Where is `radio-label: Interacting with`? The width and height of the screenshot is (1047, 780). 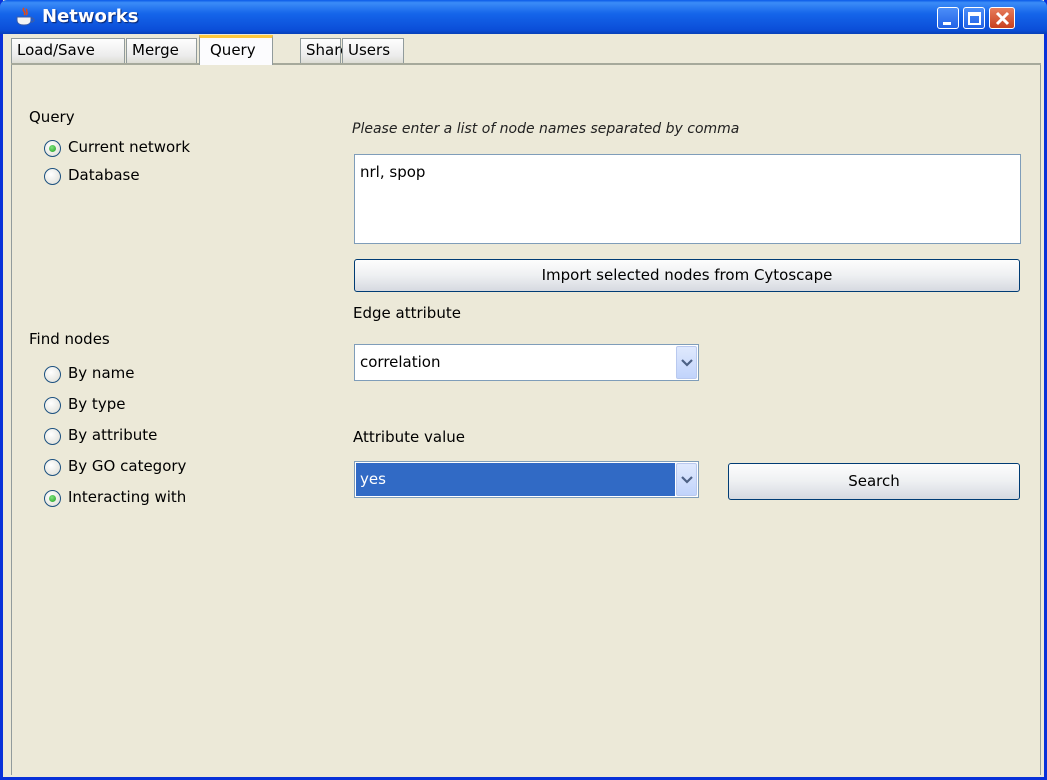
radio-label: Interacting with is located at coordinates (127, 497).